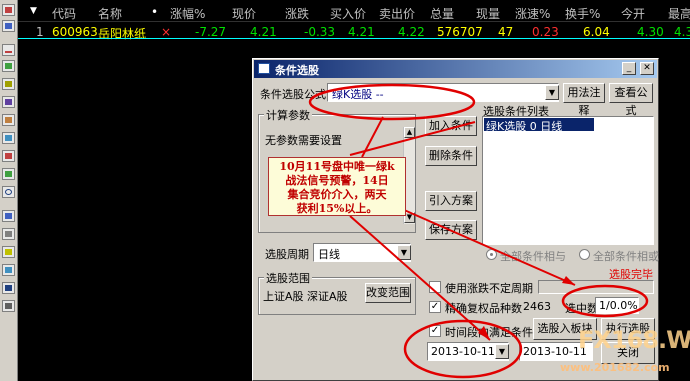 This screenshot has height=381, width=690. What do you see at coordinates (392, 102) in the screenshot?
I see `annotation-ellipse-formula` at bounding box center [392, 102].